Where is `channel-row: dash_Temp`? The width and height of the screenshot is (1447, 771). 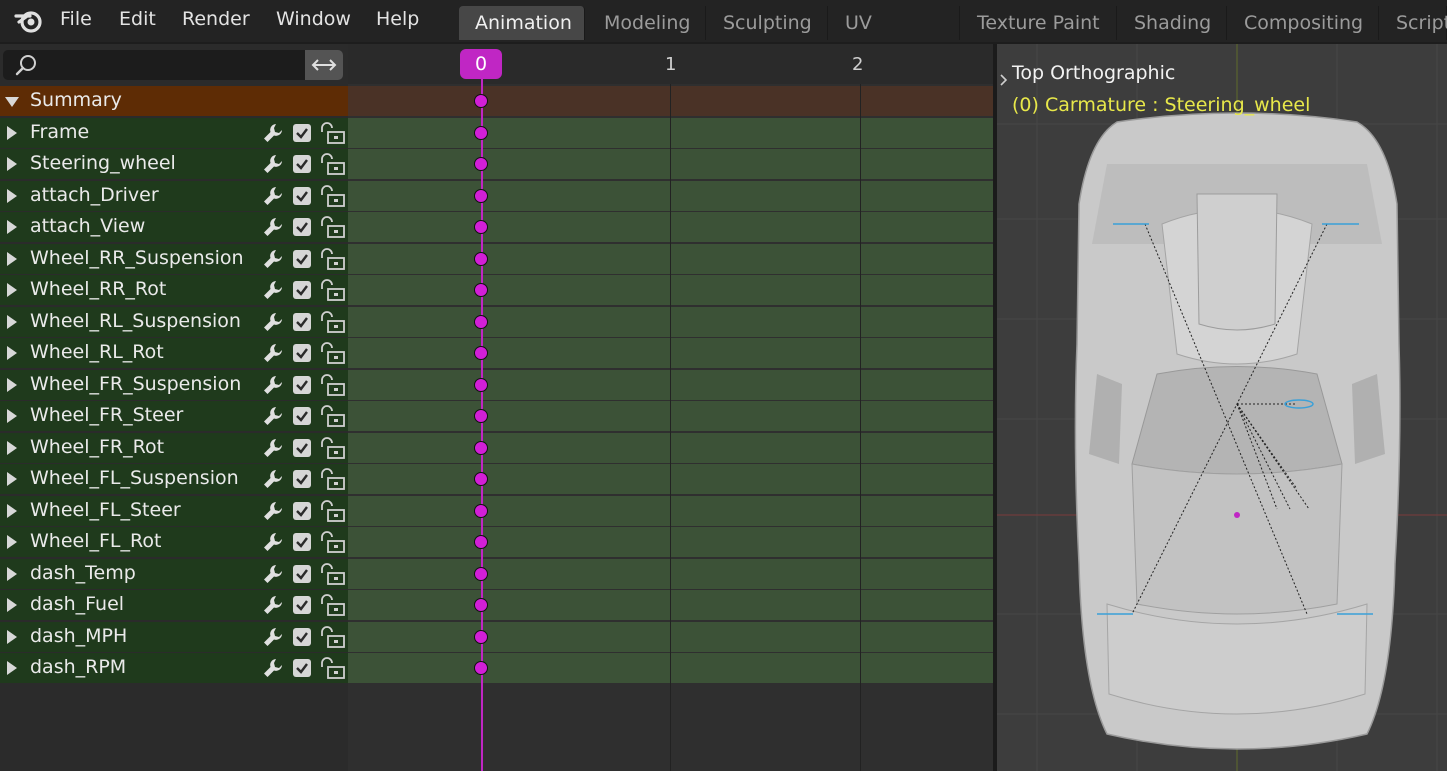 channel-row: dash_Temp is located at coordinates (174, 574).